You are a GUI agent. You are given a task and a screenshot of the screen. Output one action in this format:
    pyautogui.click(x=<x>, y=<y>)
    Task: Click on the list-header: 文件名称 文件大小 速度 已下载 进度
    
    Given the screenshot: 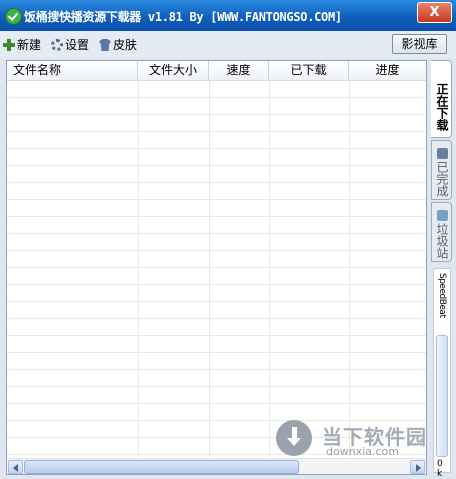 What is the action you would take?
    pyautogui.click(x=216, y=71)
    